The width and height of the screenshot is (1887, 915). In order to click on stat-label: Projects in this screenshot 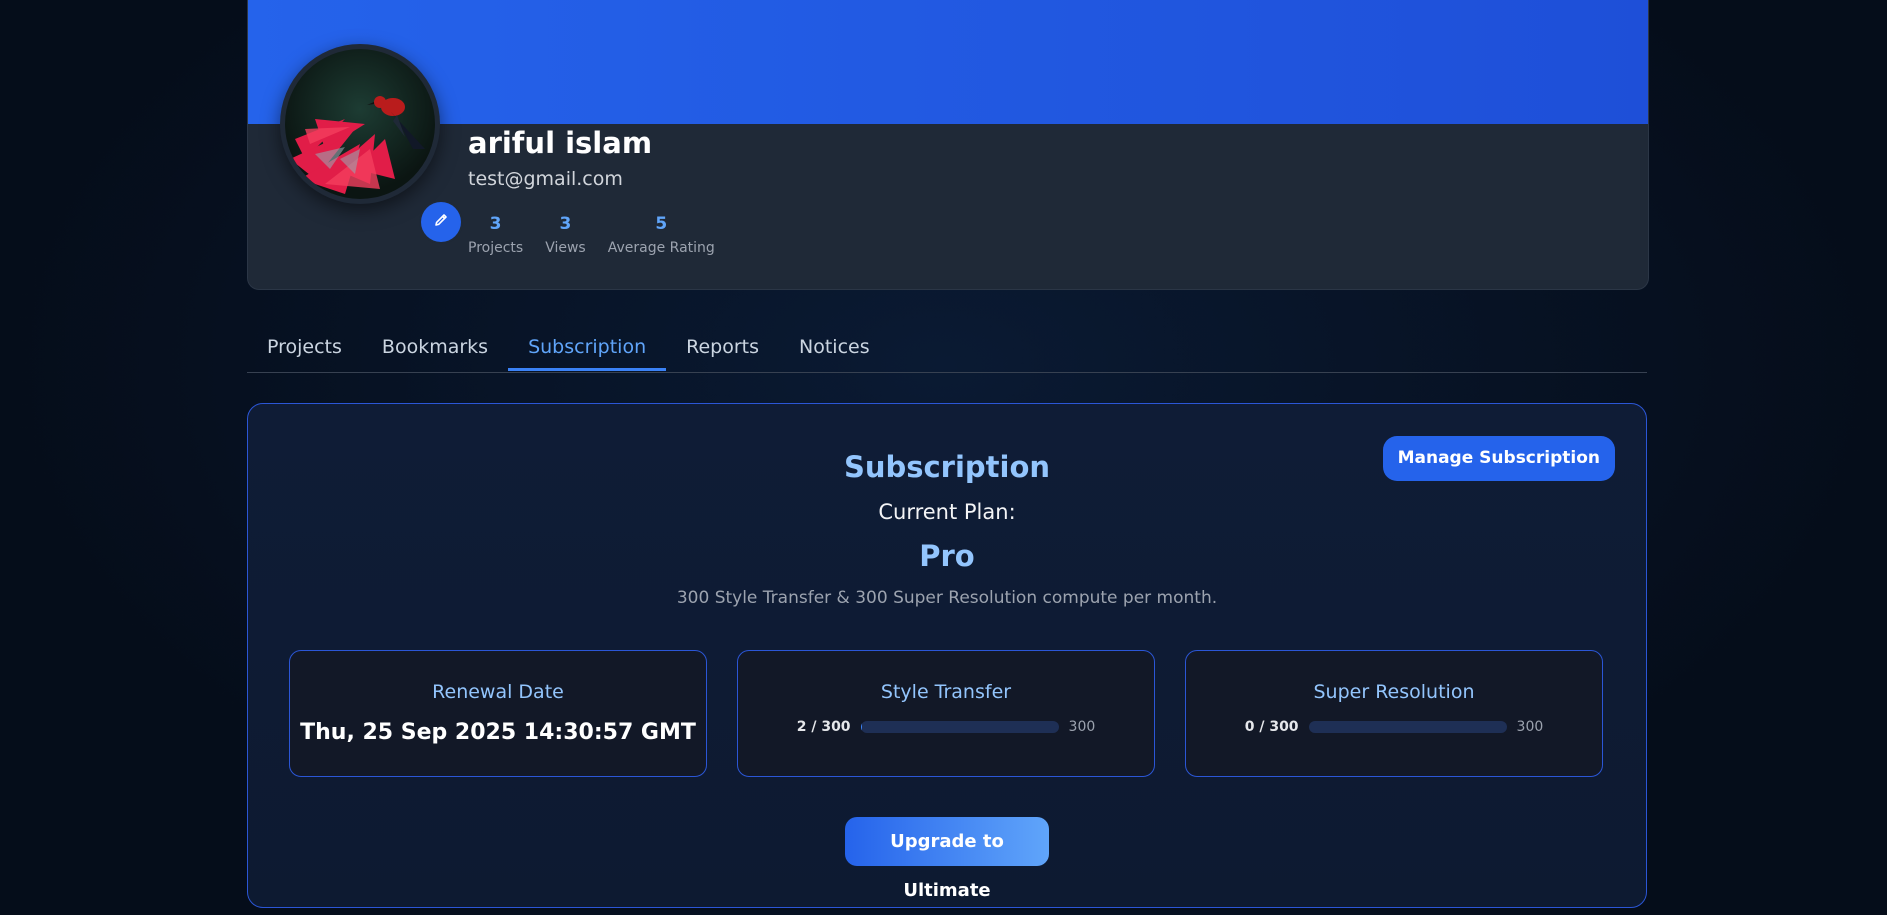, I will do `click(496, 248)`.